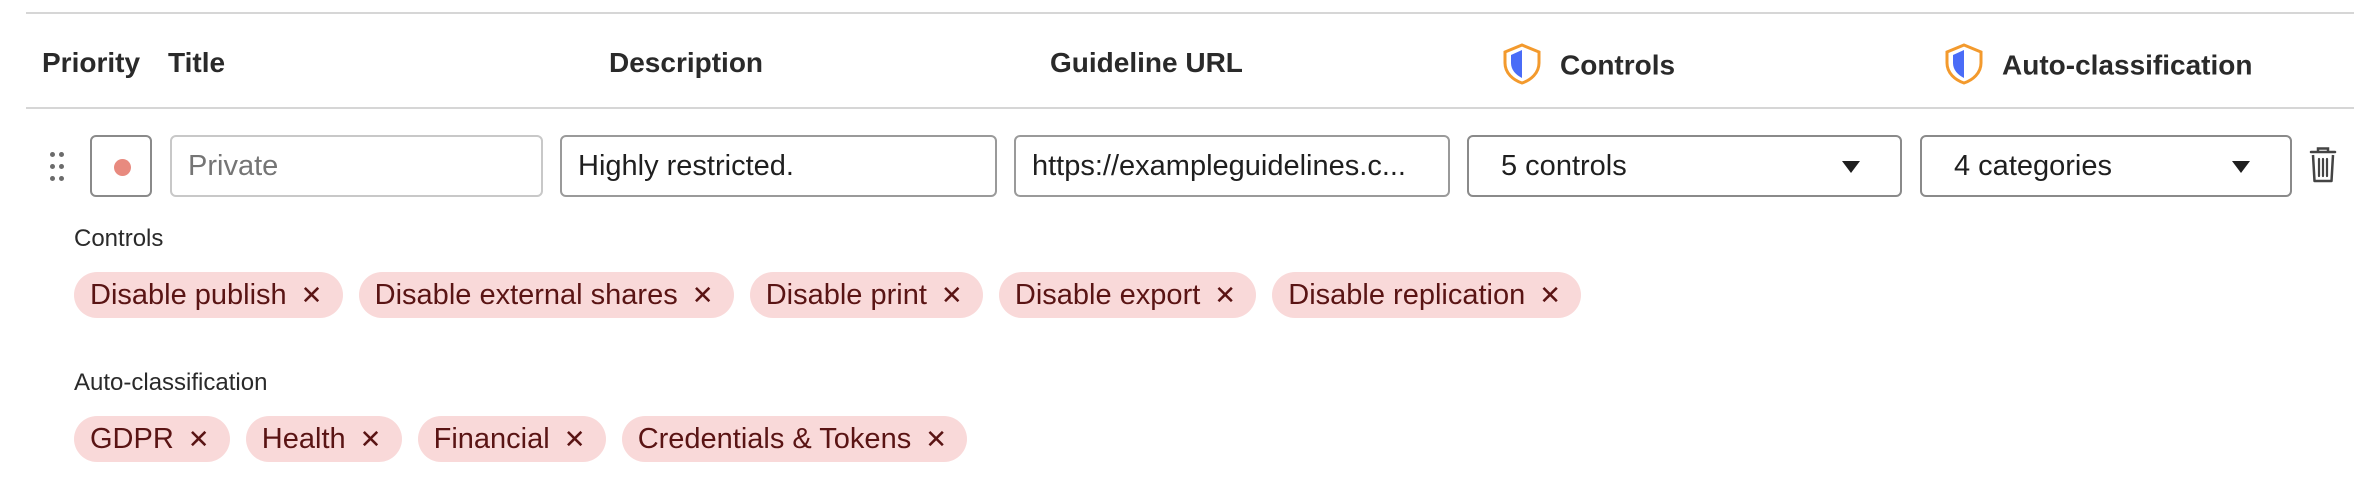  Describe the element at coordinates (356, 166) in the screenshot. I see `title-input` at that location.